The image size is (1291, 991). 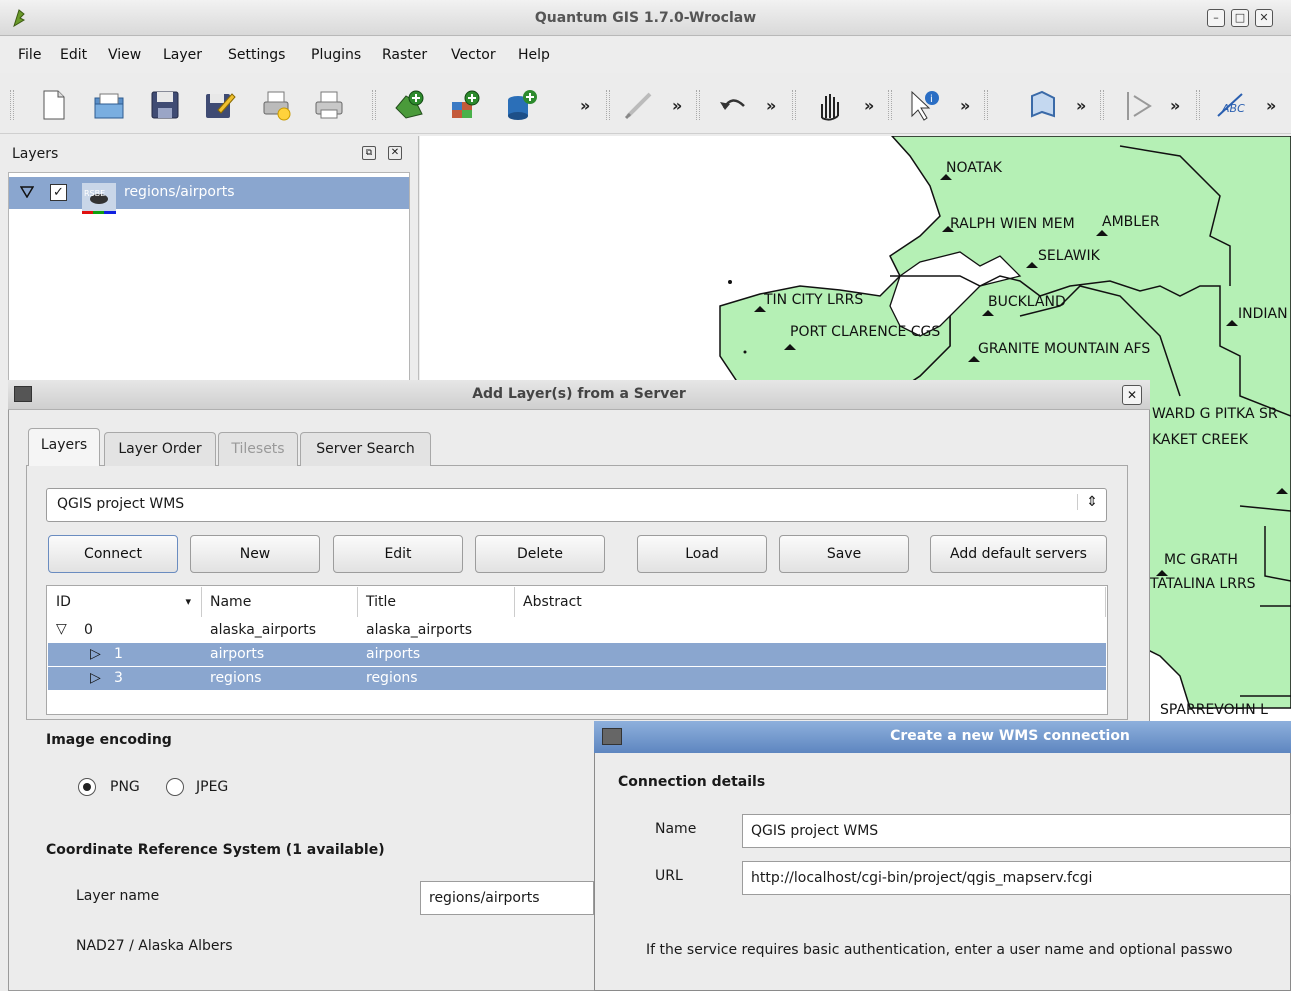 I want to click on menu-plugins: Plugins, so click(x=336, y=55).